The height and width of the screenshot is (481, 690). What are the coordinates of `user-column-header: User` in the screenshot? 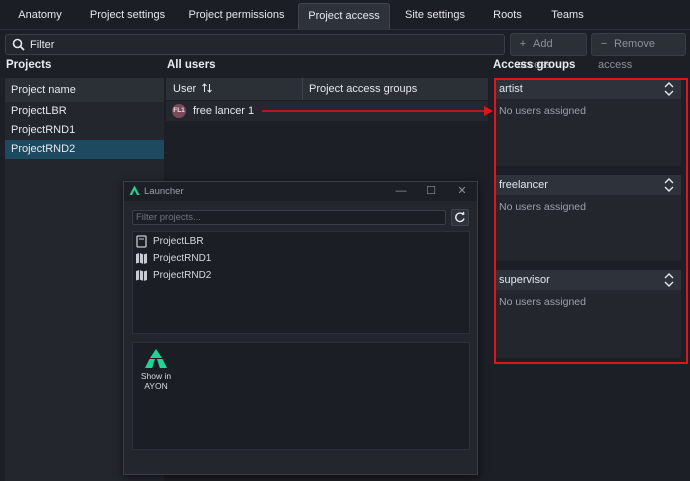 It's located at (193, 89).